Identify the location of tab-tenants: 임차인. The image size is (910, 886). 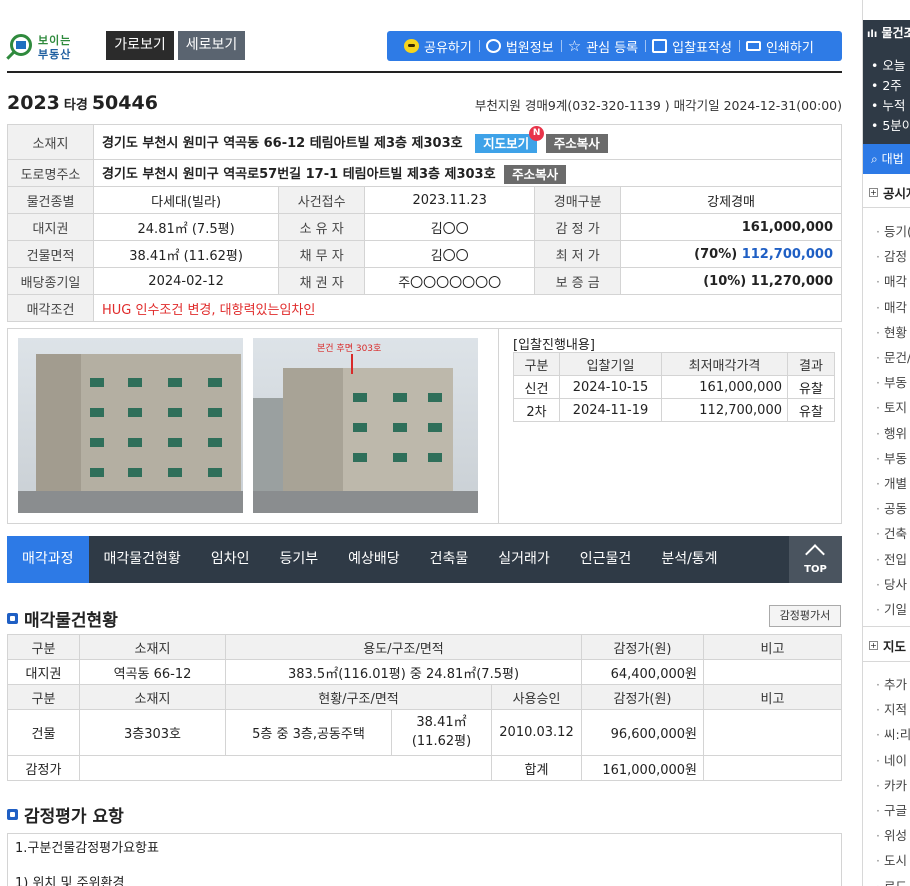
(230, 559).